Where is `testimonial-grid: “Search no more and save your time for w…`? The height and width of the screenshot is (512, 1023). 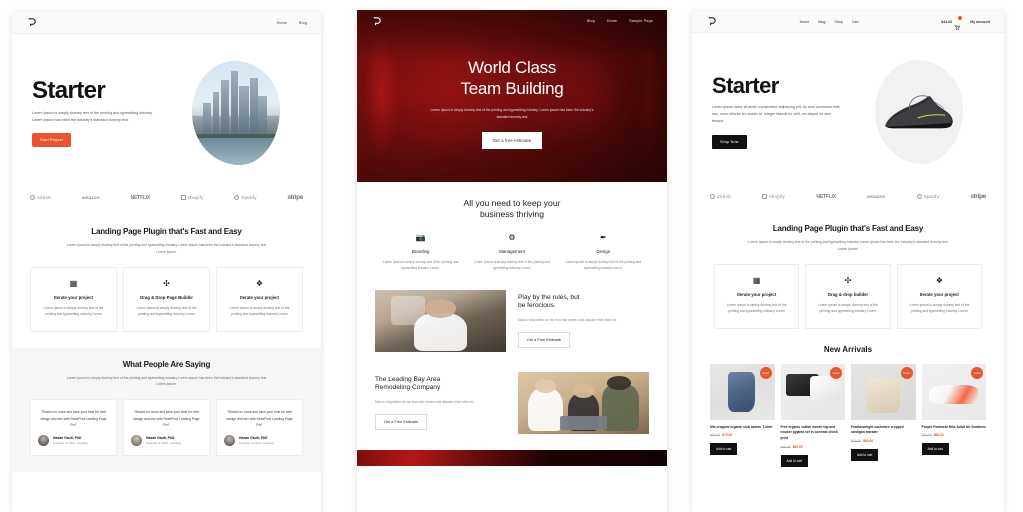 testimonial-grid: “Search no more and save your time for w… is located at coordinates (166, 427).